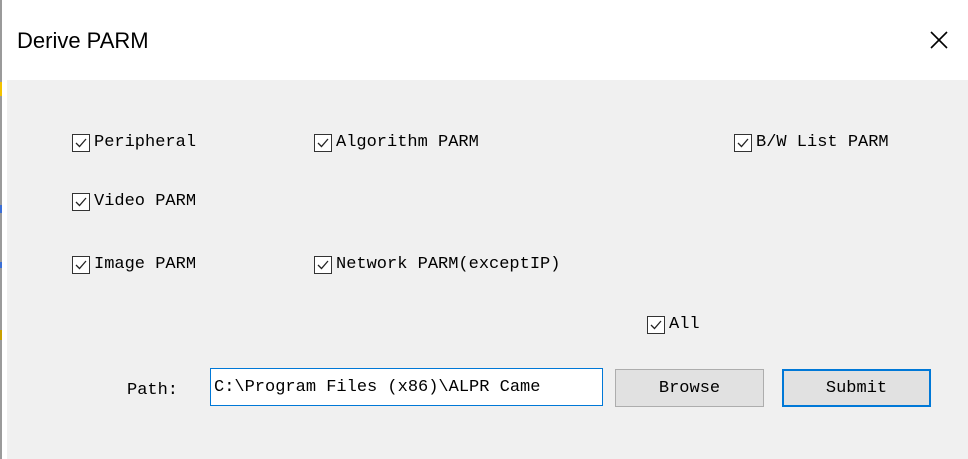 The height and width of the screenshot is (459, 968). What do you see at coordinates (856, 388) in the screenshot?
I see `submit-button: Submit` at bounding box center [856, 388].